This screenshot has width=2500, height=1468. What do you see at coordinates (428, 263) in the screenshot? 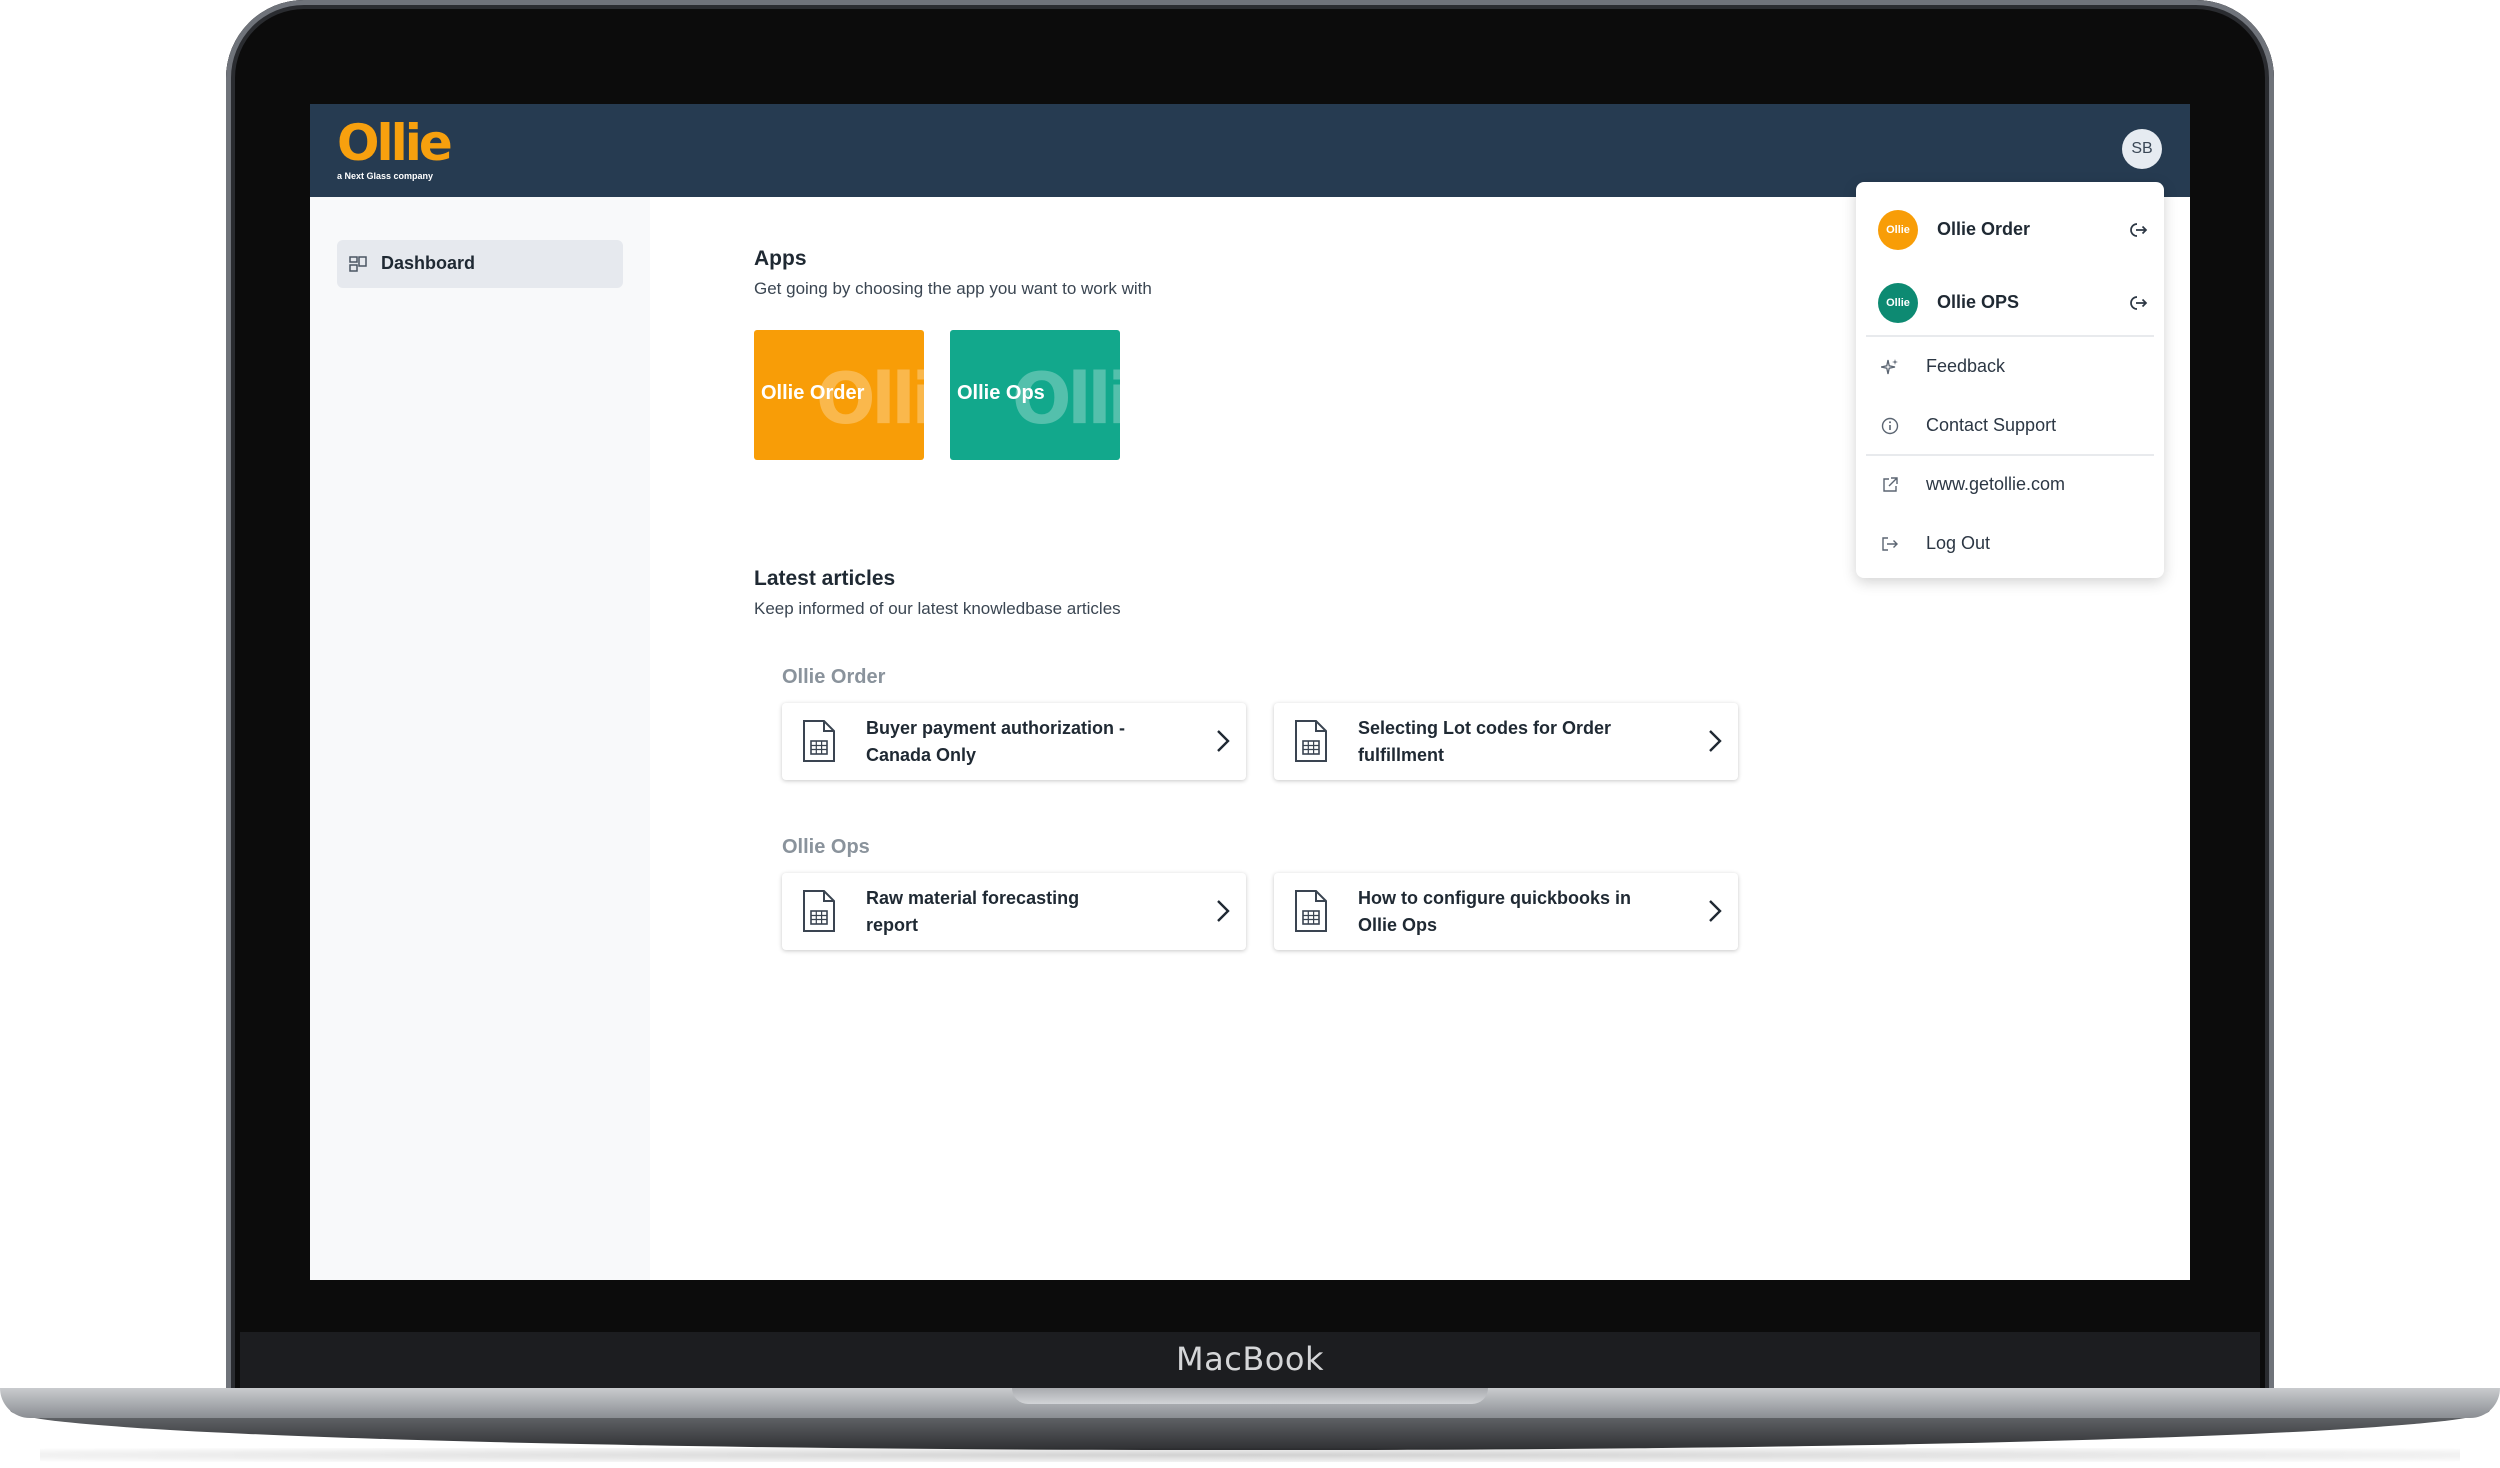
I see `sidebar-item-label: Dashboard` at bounding box center [428, 263].